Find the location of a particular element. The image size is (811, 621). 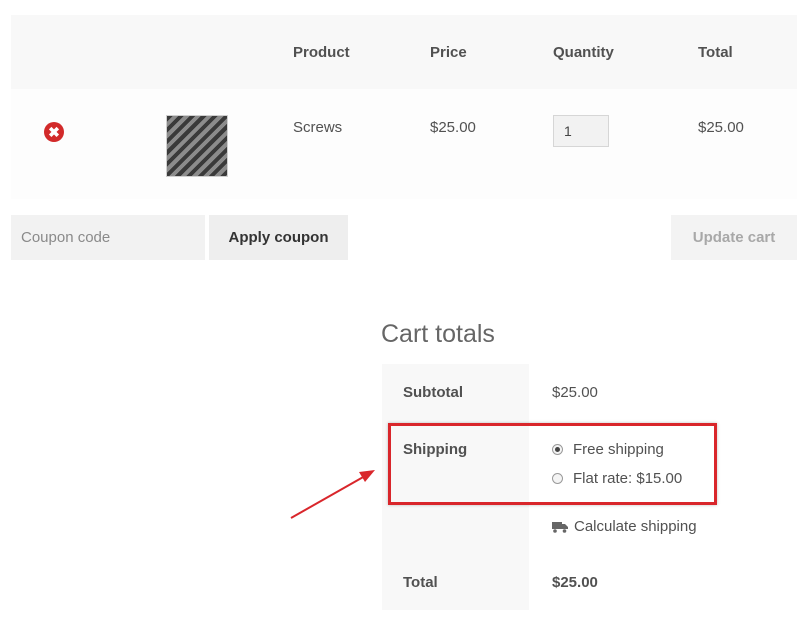

coupon-code-input is located at coordinates (108, 237).